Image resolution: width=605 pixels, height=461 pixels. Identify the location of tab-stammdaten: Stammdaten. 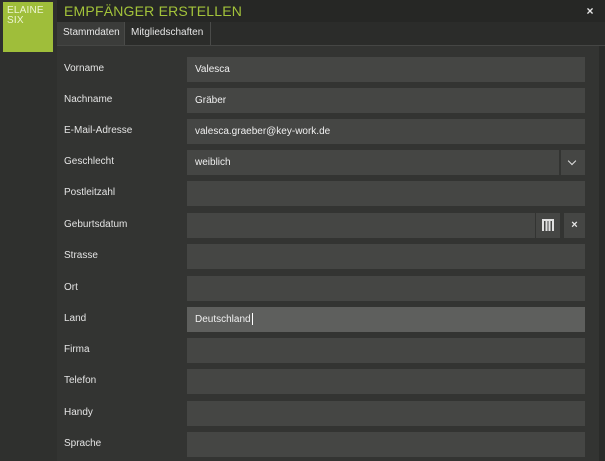
(91, 33).